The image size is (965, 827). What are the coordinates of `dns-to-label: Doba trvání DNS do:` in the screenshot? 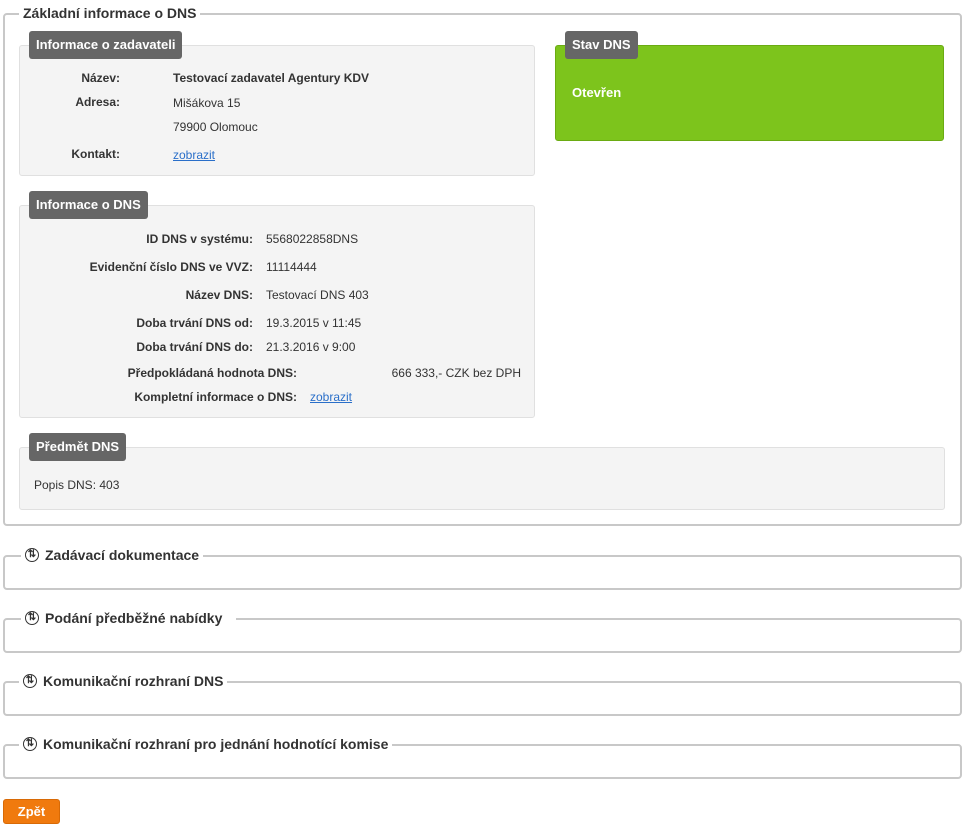 It's located at (194, 347).